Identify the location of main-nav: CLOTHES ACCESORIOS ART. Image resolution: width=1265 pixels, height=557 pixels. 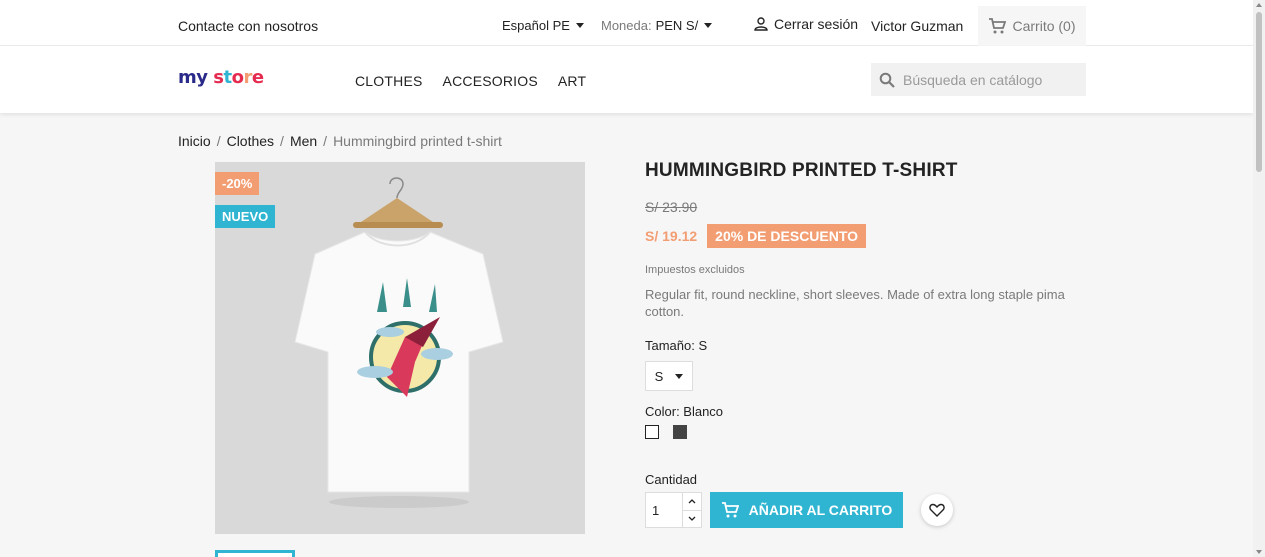
(470, 81).